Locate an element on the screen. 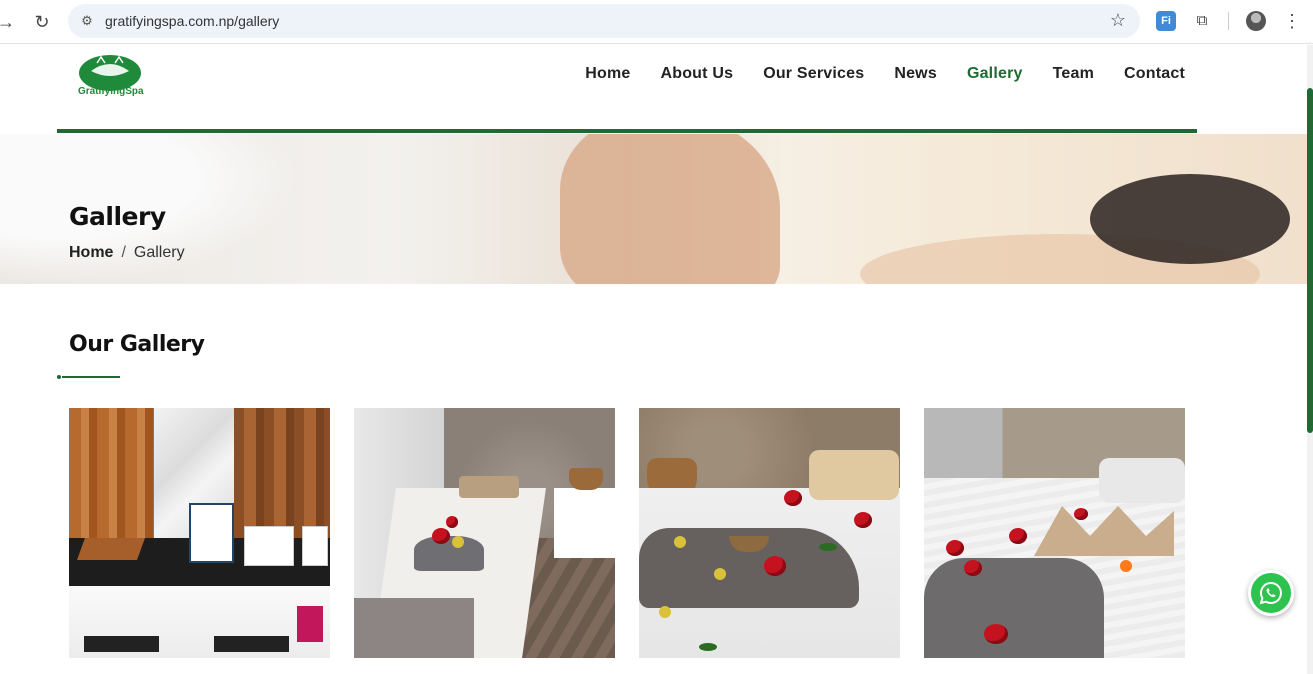 This screenshot has height=674, width=1313. hero-hair-shape is located at coordinates (1190, 219).